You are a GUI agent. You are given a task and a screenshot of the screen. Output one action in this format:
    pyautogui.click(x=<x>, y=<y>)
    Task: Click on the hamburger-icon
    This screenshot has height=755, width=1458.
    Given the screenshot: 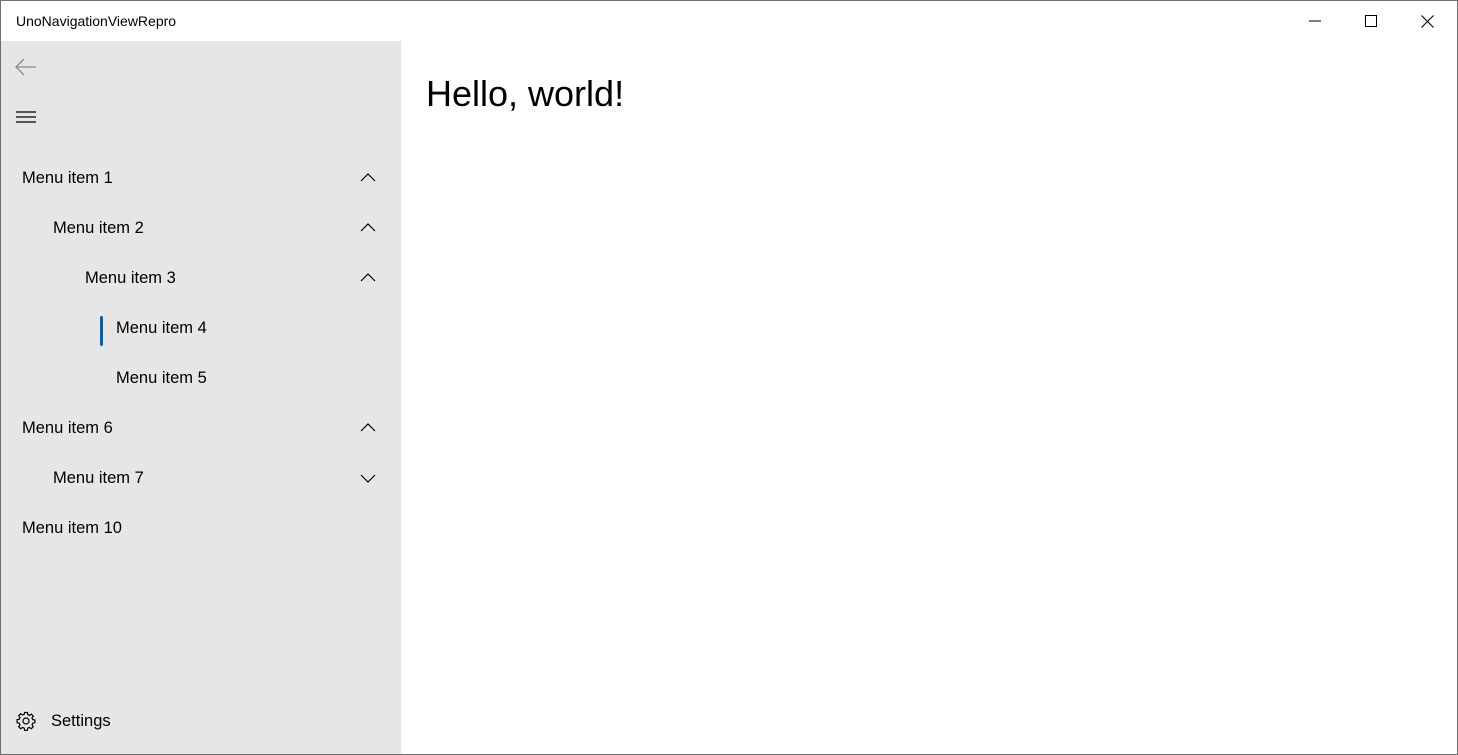 What is the action you would take?
    pyautogui.click(x=26, y=117)
    